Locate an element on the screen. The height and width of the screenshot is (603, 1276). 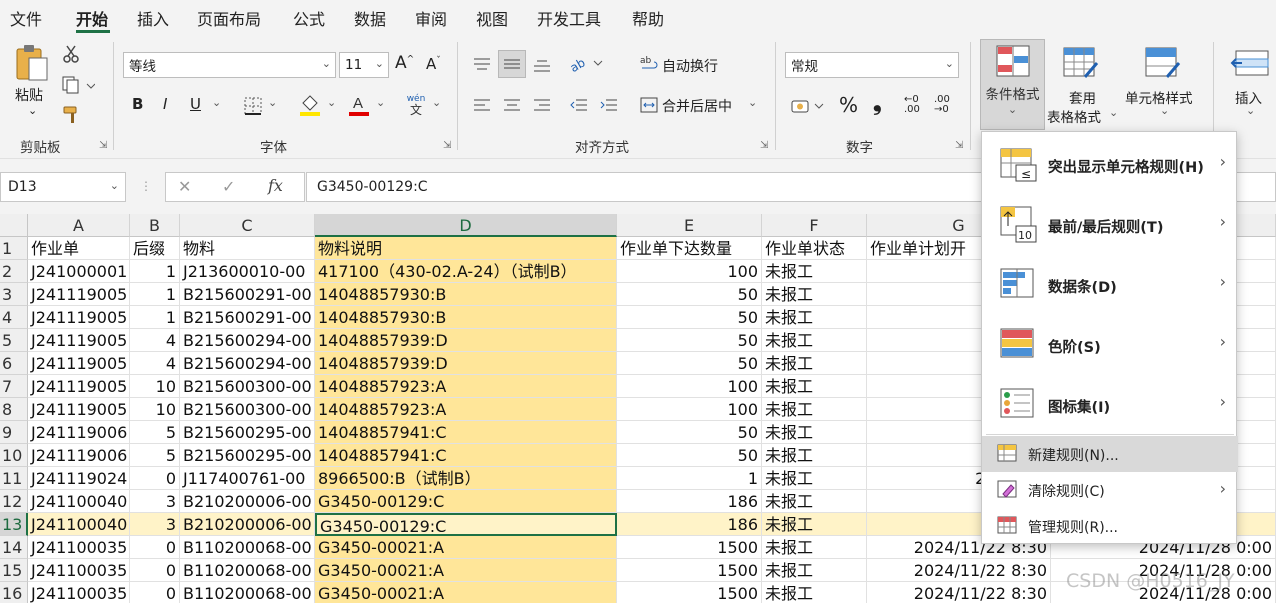
cell-b: 1 is located at coordinates (155, 294).